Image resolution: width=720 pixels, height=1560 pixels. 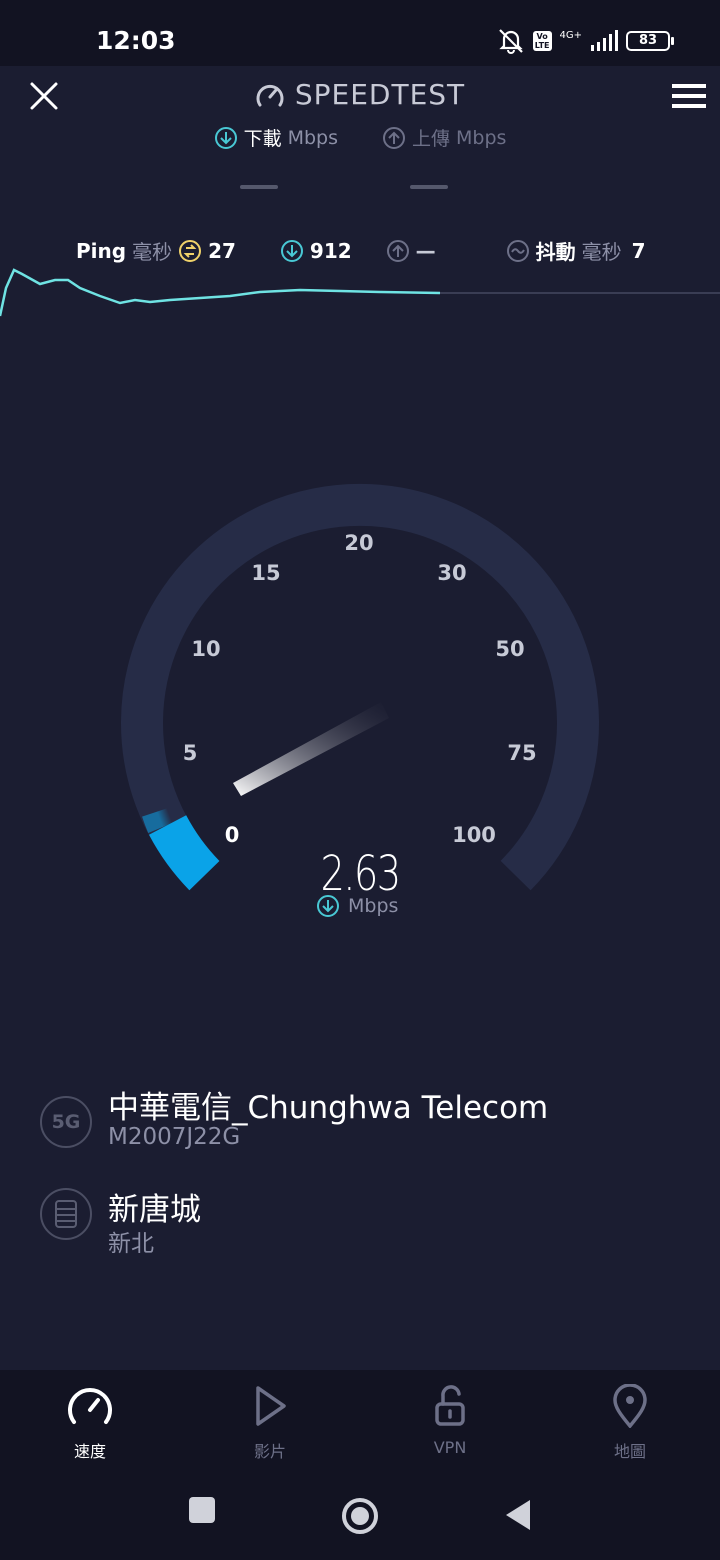 What do you see at coordinates (380, 94) in the screenshot?
I see `app-title: SPEEDTEST` at bounding box center [380, 94].